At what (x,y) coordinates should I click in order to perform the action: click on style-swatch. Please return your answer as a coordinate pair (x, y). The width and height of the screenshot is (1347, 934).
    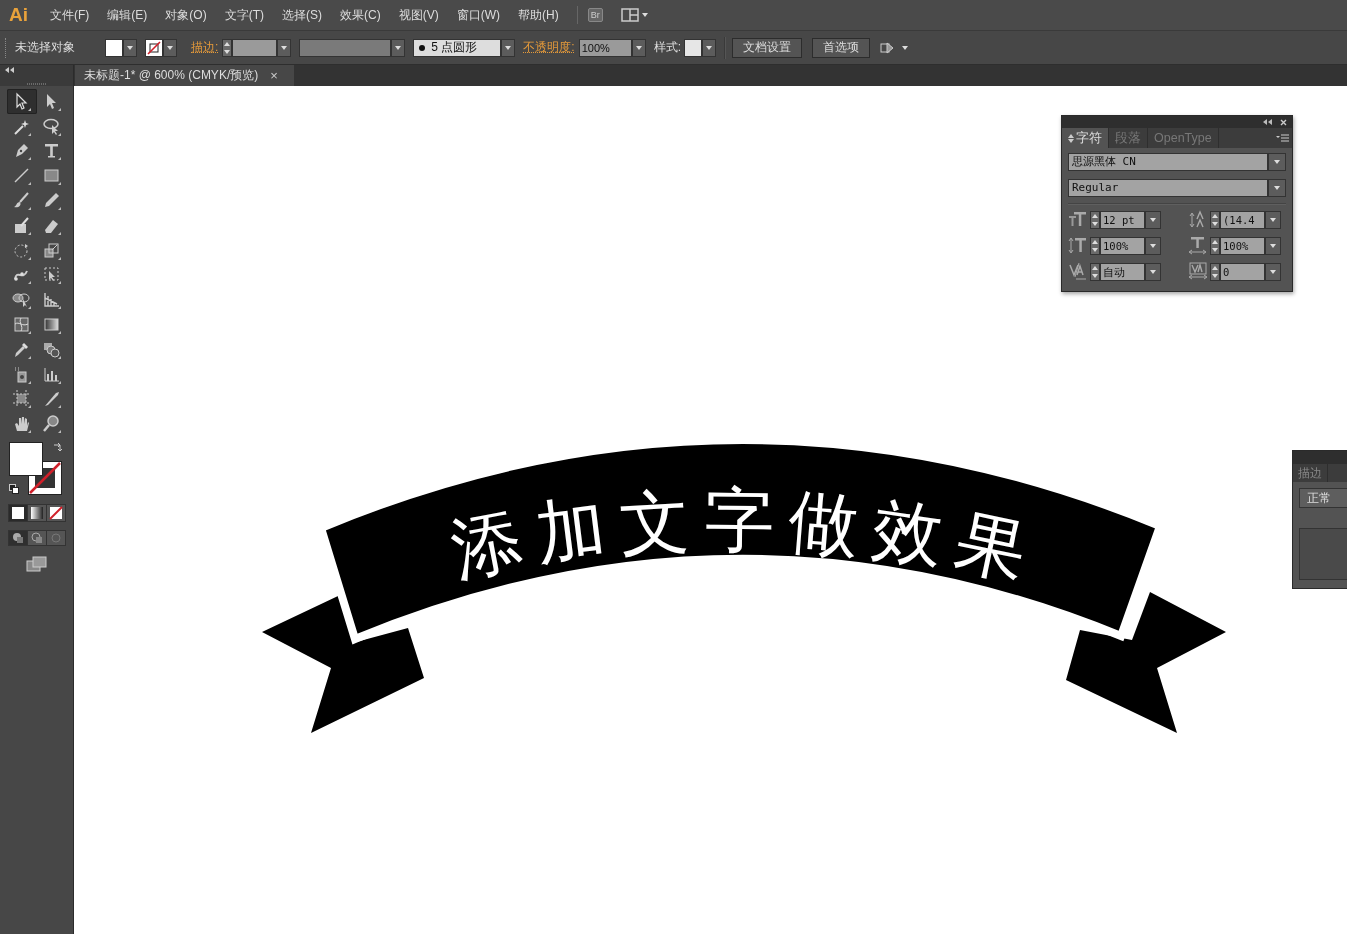
    Looking at the image, I should click on (693, 47).